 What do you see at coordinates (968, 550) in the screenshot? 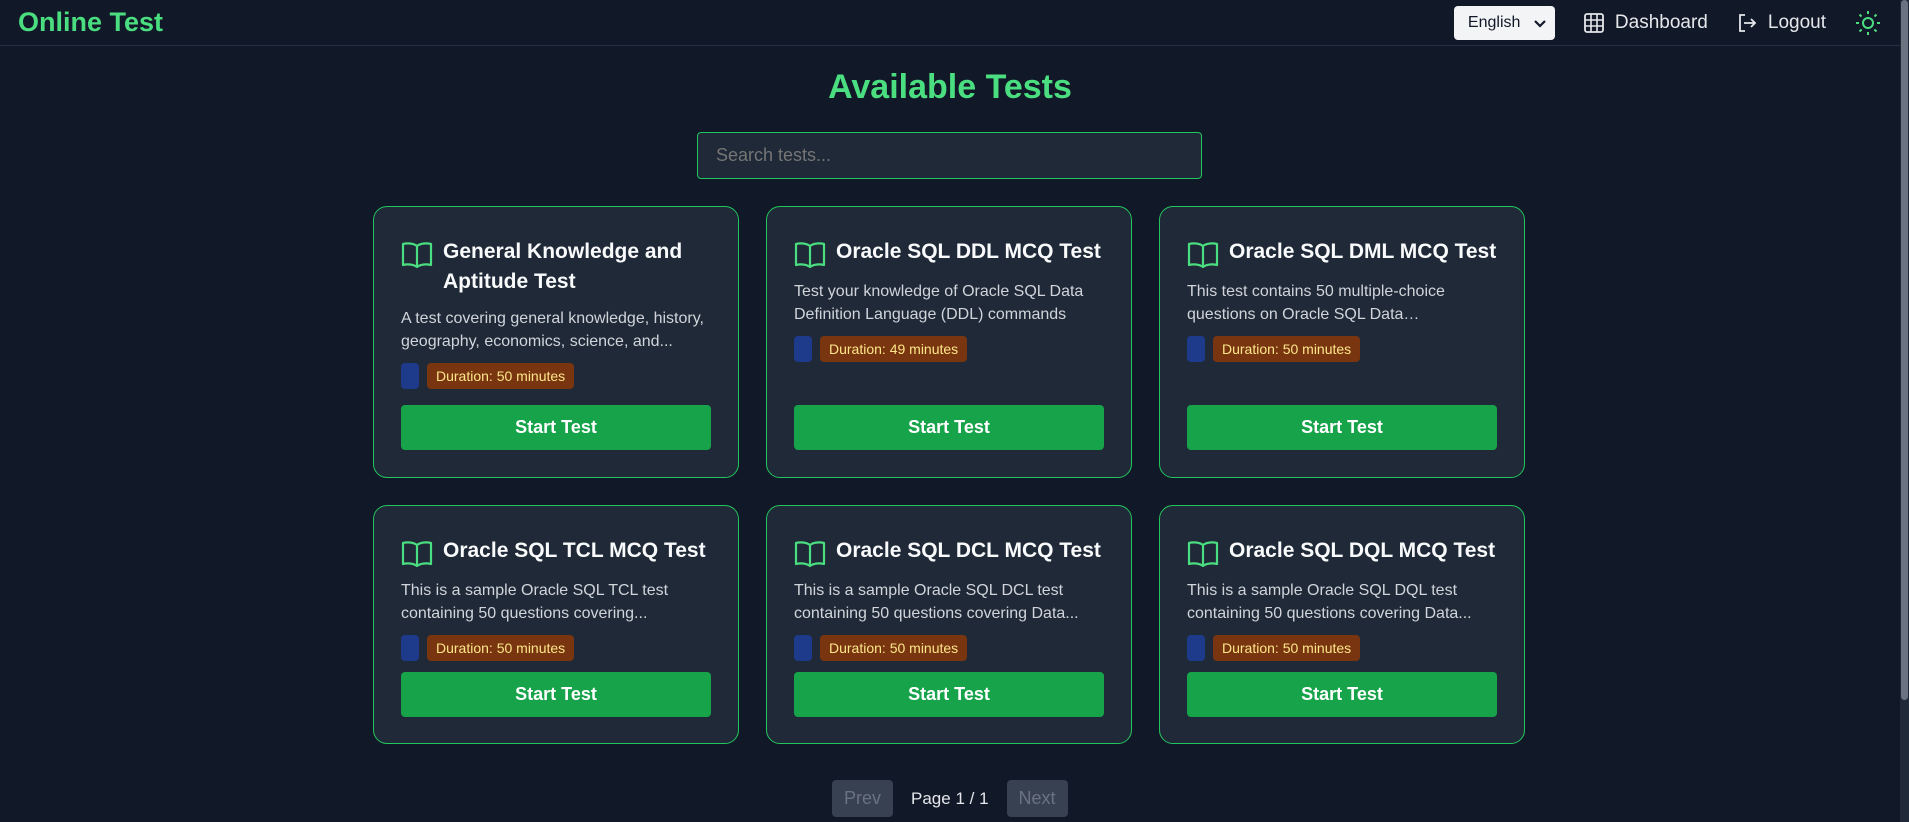
I see `test-card-title: Oracle SQL DCL MCQ Test` at bounding box center [968, 550].